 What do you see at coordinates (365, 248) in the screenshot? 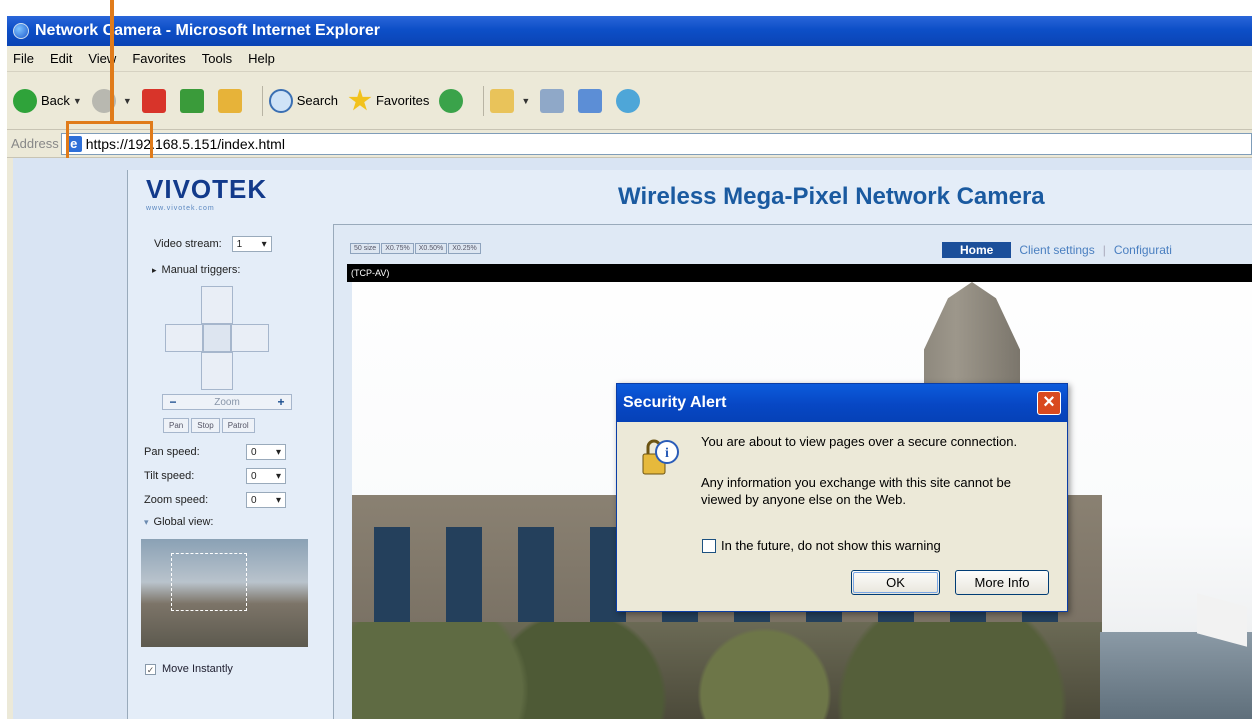
I see `size-button-full: 50 size` at bounding box center [365, 248].